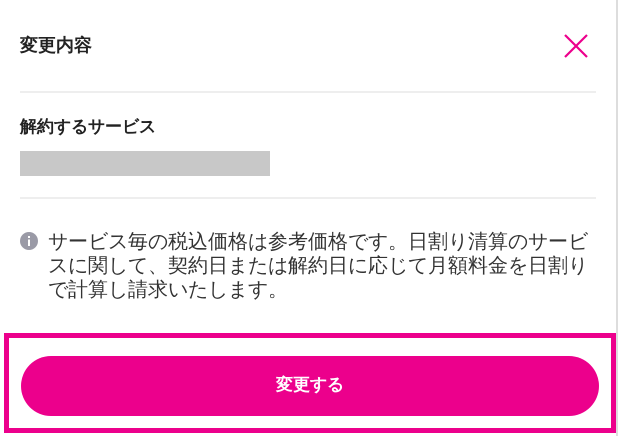  What do you see at coordinates (576, 46) in the screenshot?
I see `close-icon` at bounding box center [576, 46].